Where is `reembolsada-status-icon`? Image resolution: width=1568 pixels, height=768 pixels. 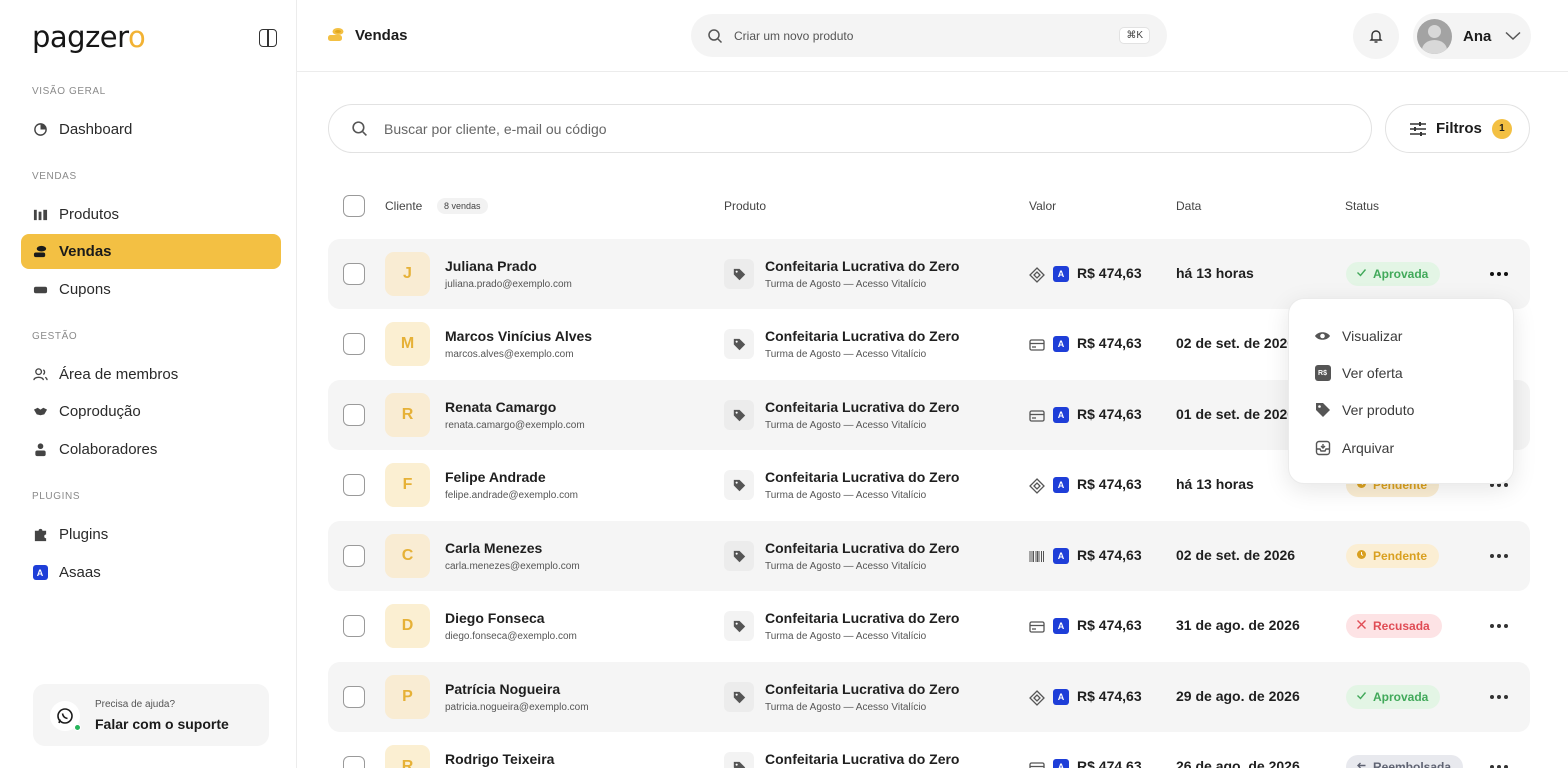
reembolsada-status-icon is located at coordinates (1361, 764).